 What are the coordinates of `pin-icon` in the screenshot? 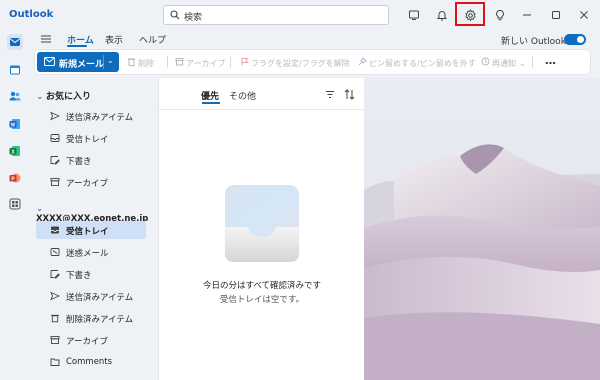 It's located at (362, 61).